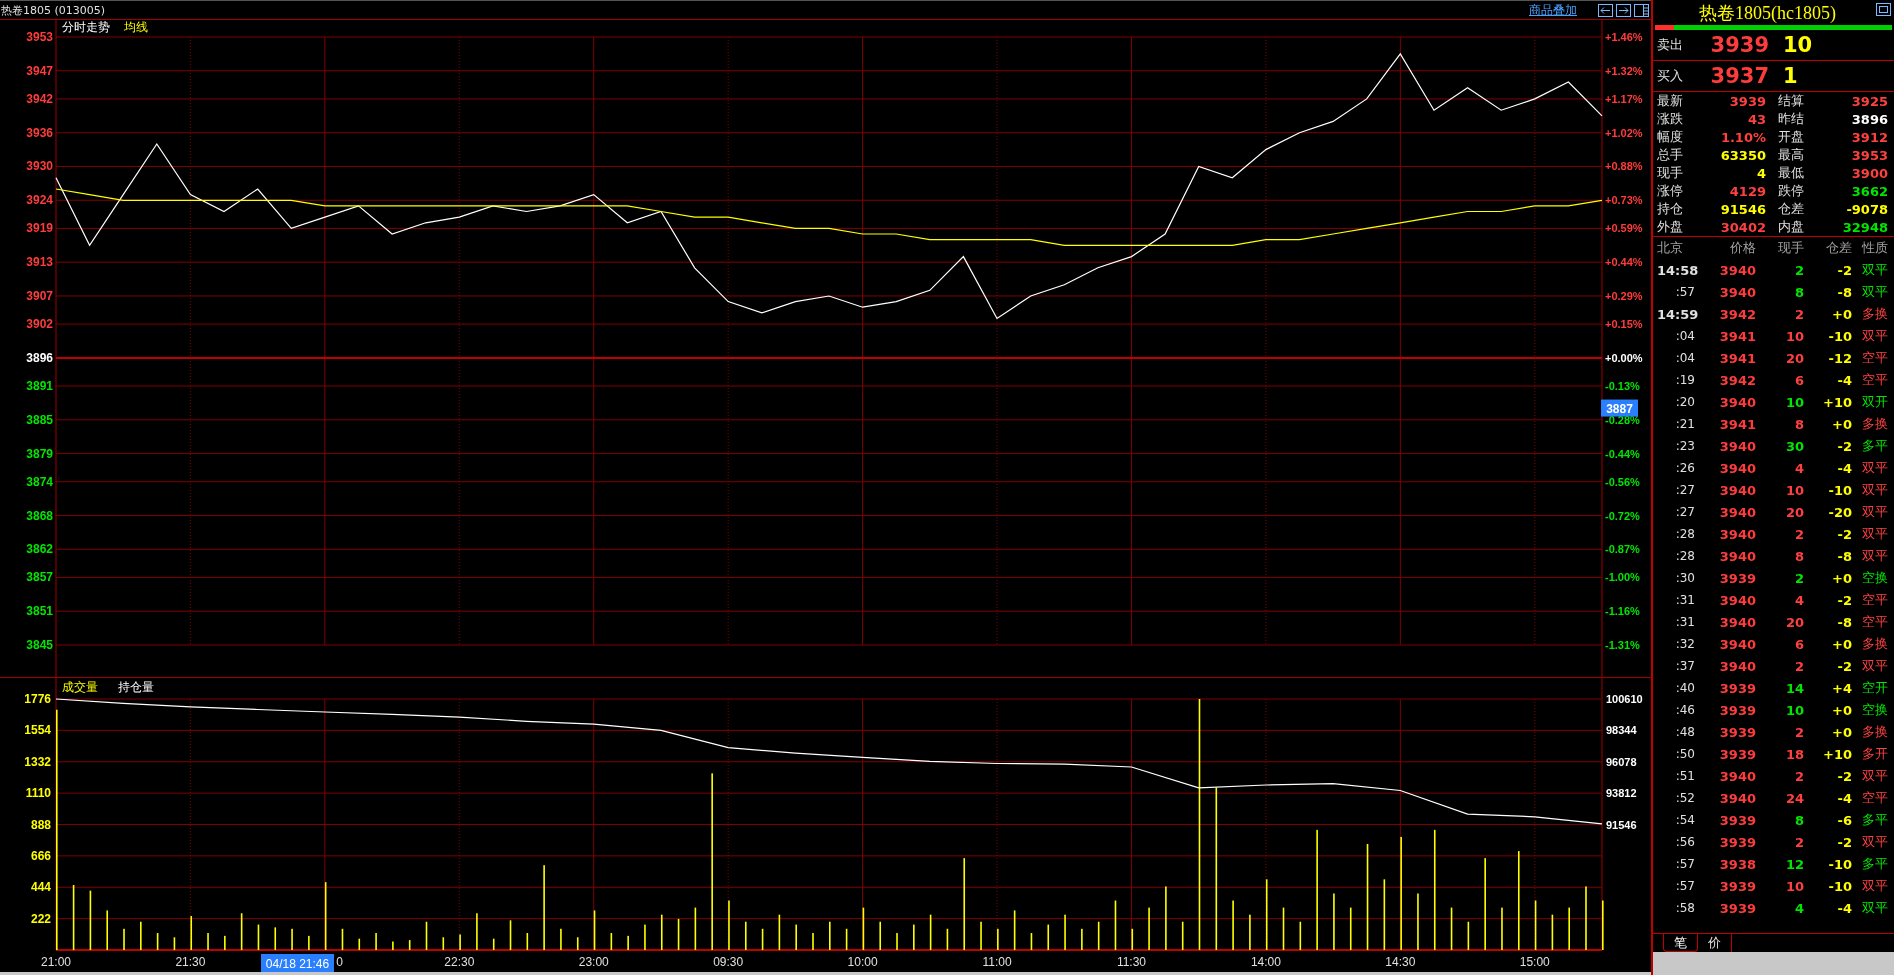 This screenshot has height=975, width=1894. Describe the element at coordinates (1684, 600) in the screenshot. I see `trade-time: :31` at that location.